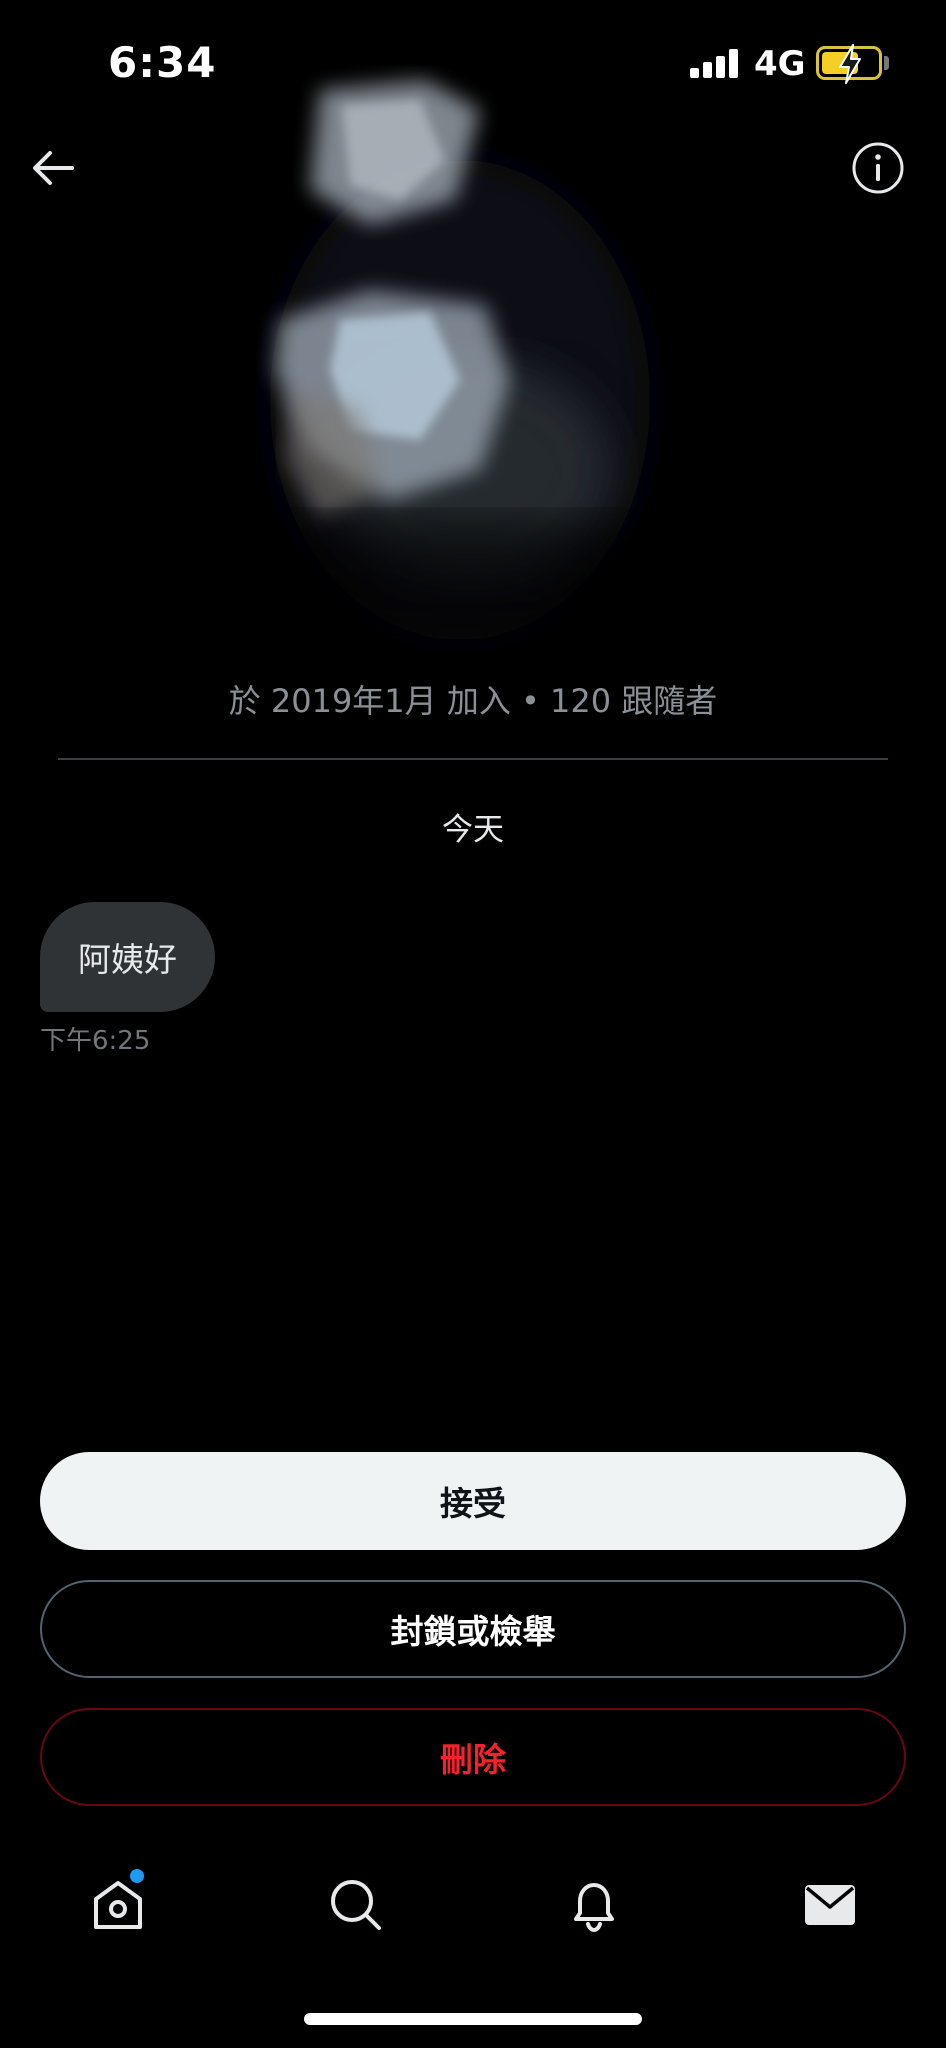 The width and height of the screenshot is (946, 2048). Describe the element at coordinates (127, 959) in the screenshot. I see `message-text: 阿姨好` at that location.